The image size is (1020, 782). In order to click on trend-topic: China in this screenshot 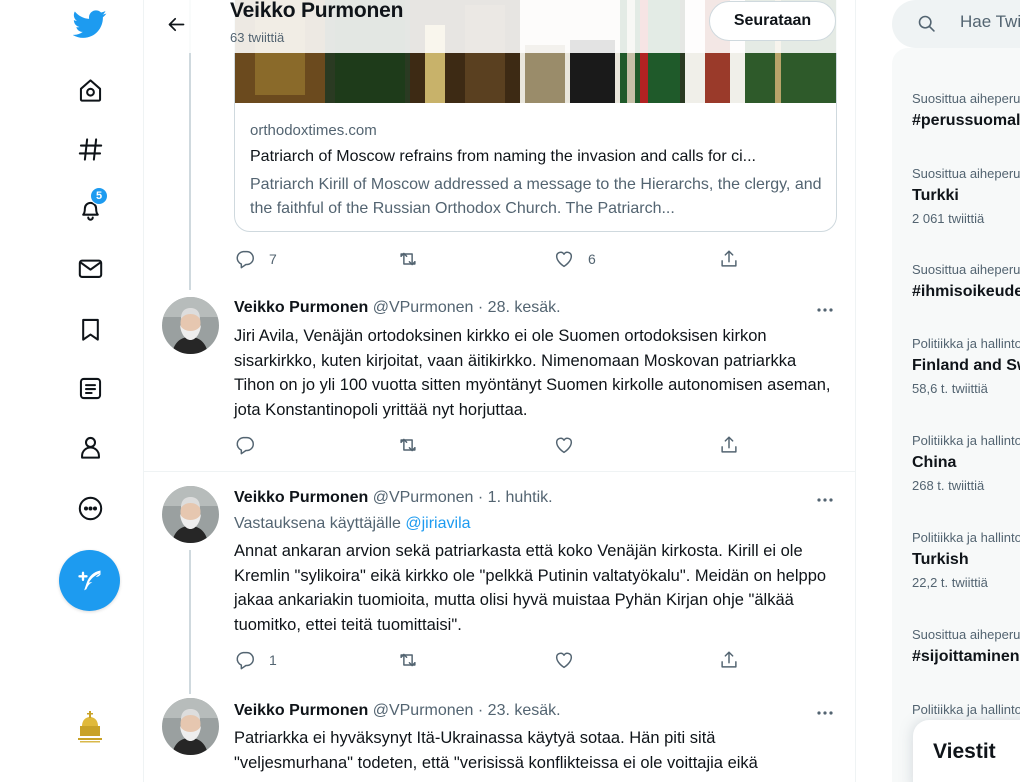, I will do `click(934, 462)`.